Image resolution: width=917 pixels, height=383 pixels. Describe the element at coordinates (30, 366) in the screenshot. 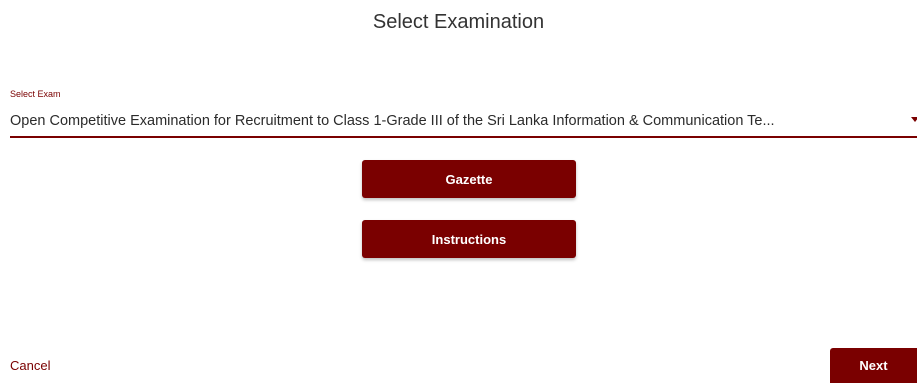

I see `cancel-button: Cancel` at that location.